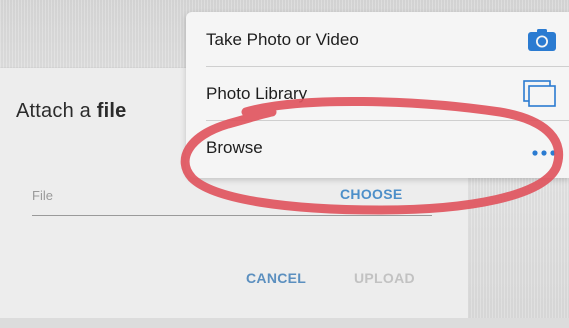  Describe the element at coordinates (234, 147) in the screenshot. I see `action-label: Browse` at that location.